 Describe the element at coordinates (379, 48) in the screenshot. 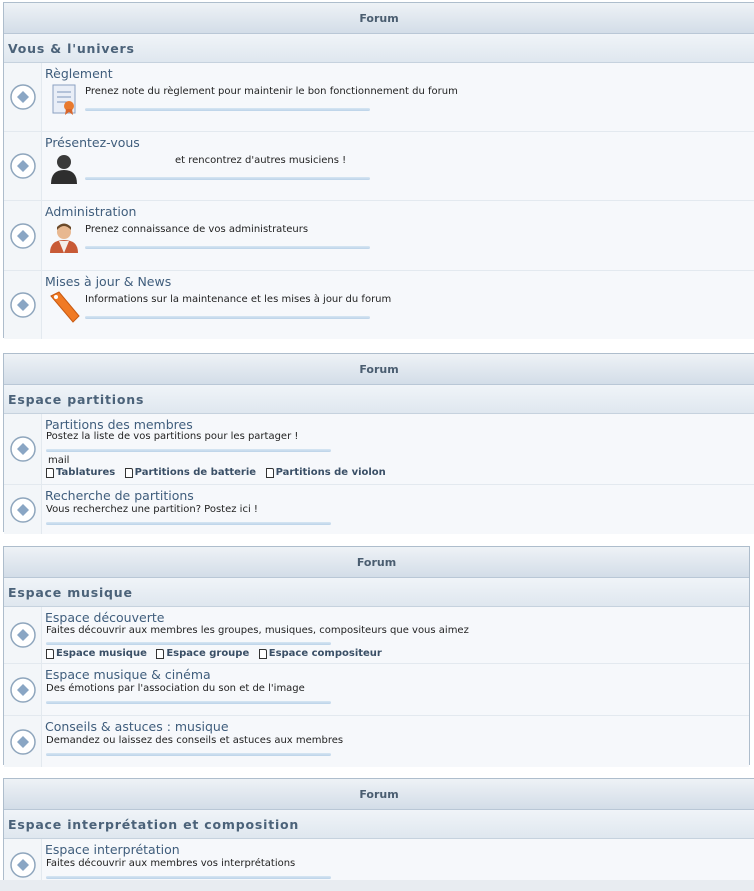

I see `category-title: Vous & l'univers` at that location.